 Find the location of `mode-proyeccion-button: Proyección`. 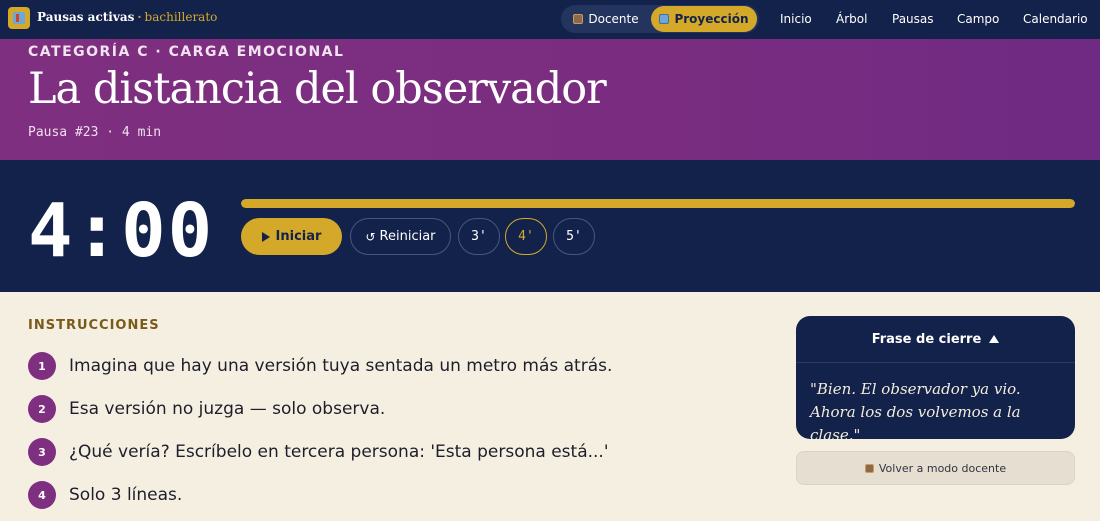

mode-proyeccion-button: Proyección is located at coordinates (704, 19).